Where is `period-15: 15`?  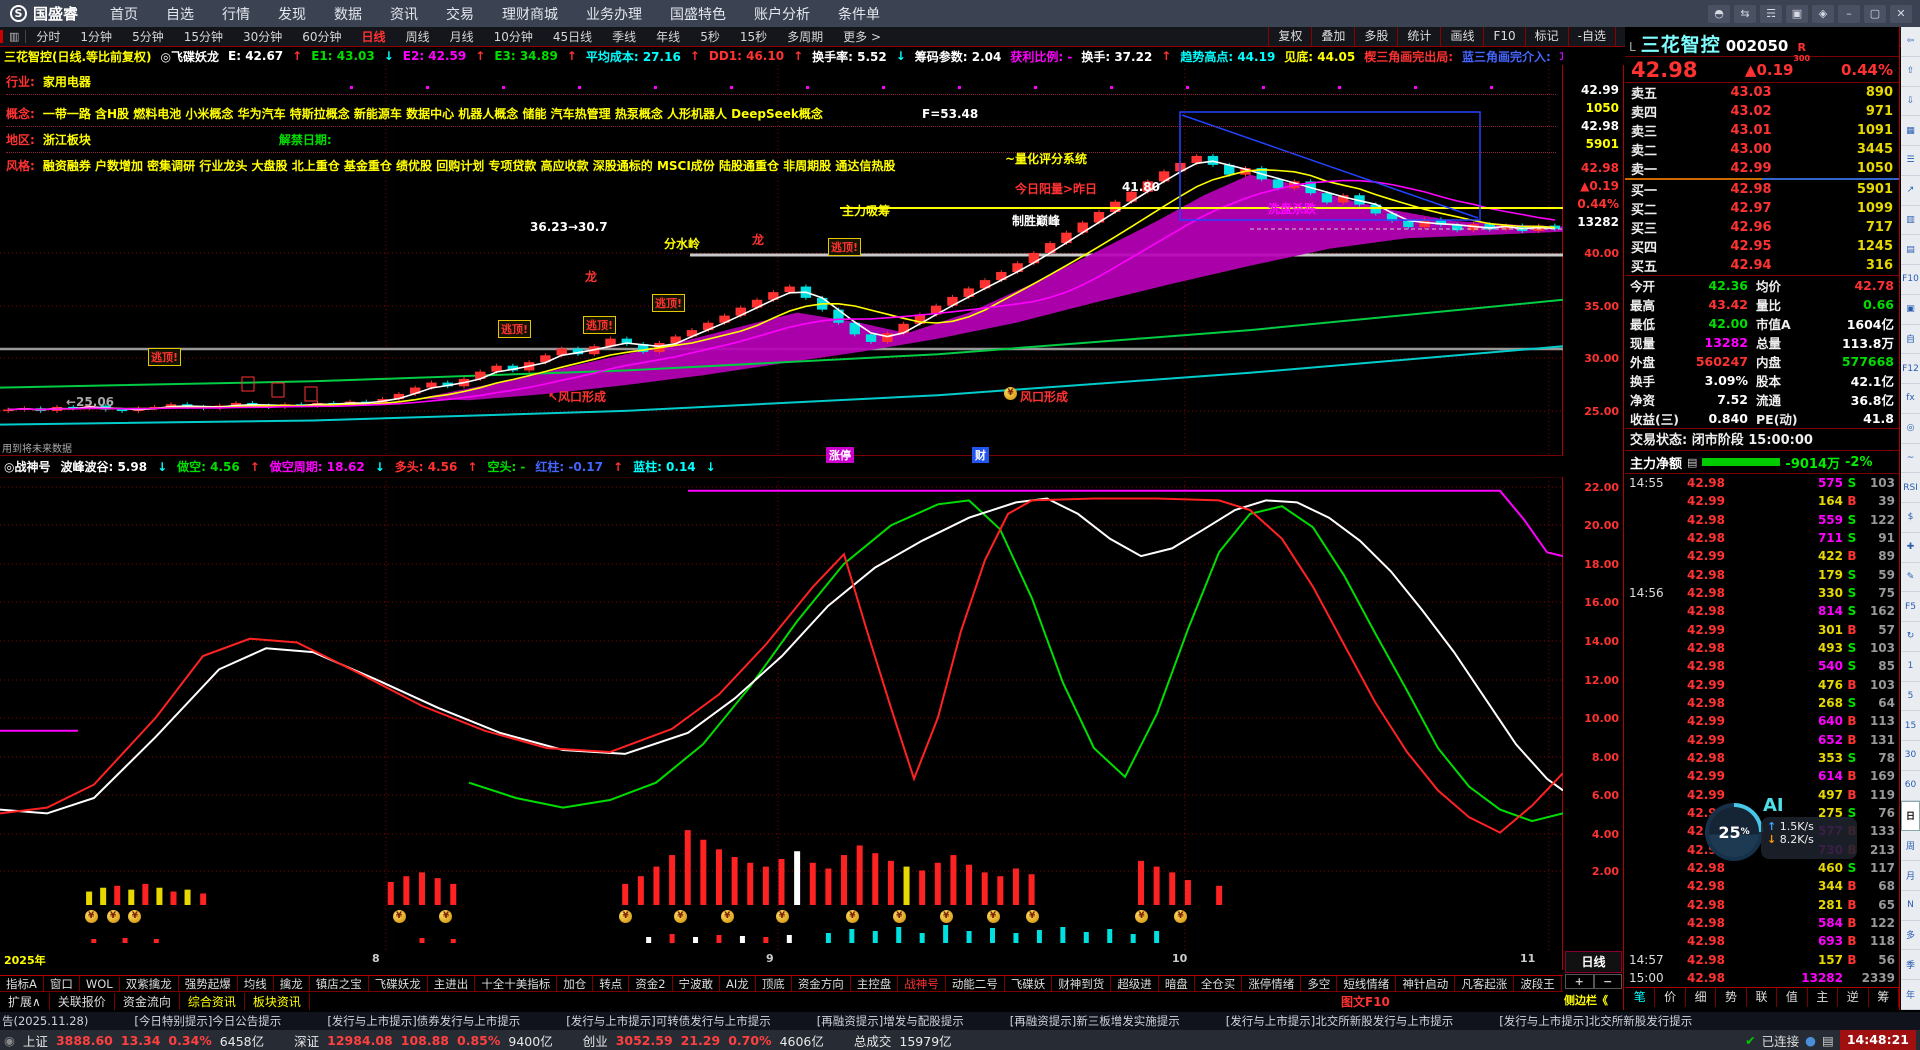
period-15: 15 is located at coordinates (1910, 726).